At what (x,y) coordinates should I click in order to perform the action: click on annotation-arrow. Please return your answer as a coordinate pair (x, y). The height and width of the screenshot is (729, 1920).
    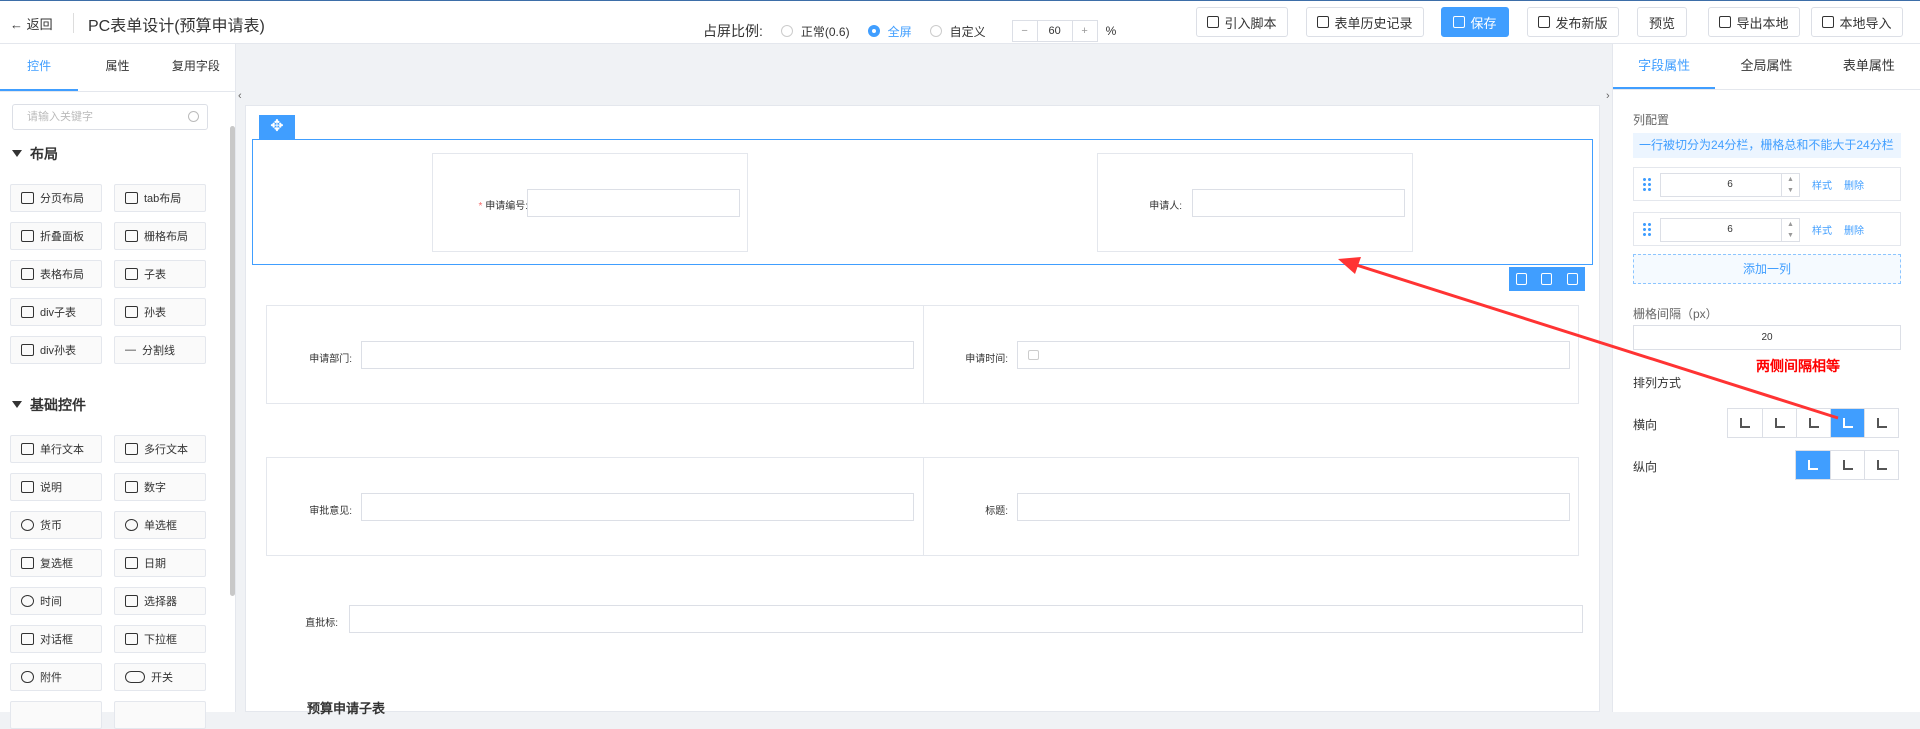
    Looking at the image, I should click on (1588, 338).